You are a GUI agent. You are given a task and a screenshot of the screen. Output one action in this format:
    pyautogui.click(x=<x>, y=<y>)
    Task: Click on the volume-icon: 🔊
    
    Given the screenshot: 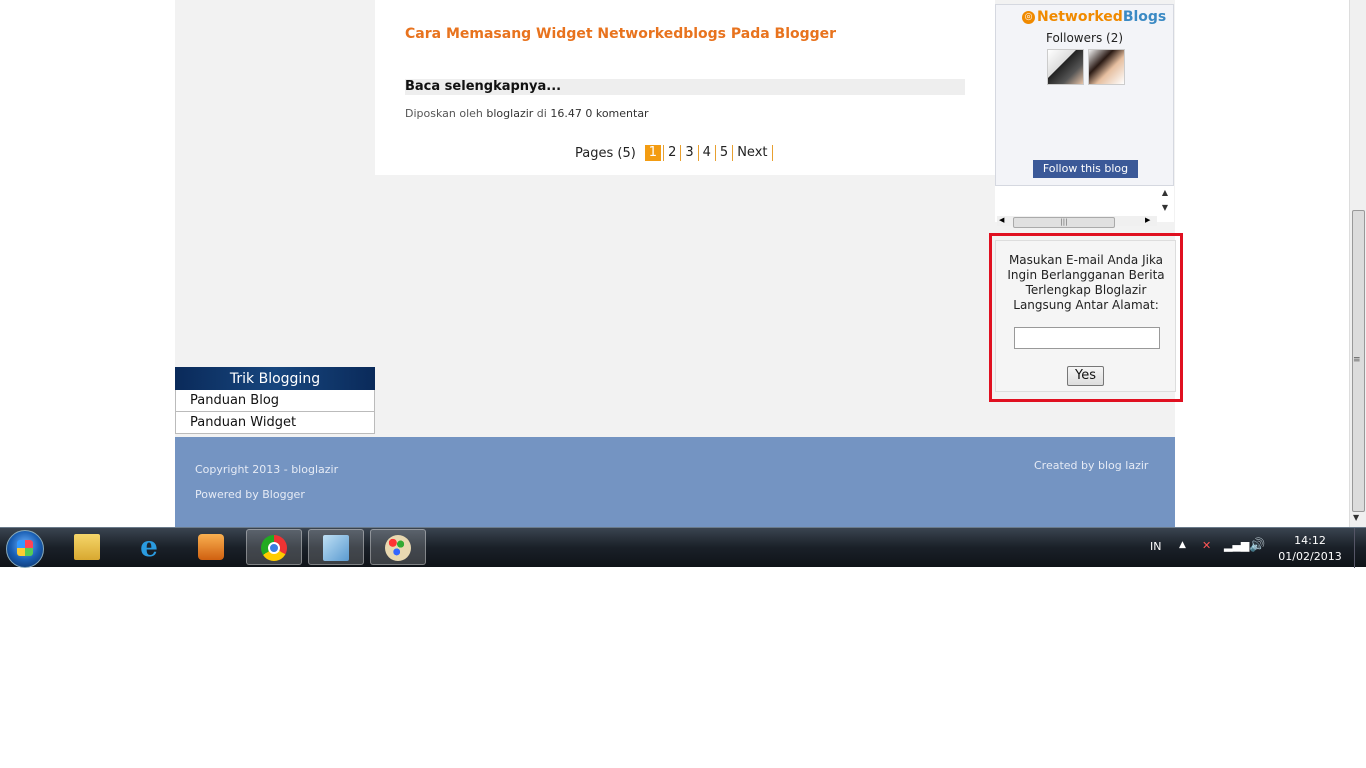 What is the action you would take?
    pyautogui.click(x=1257, y=558)
    